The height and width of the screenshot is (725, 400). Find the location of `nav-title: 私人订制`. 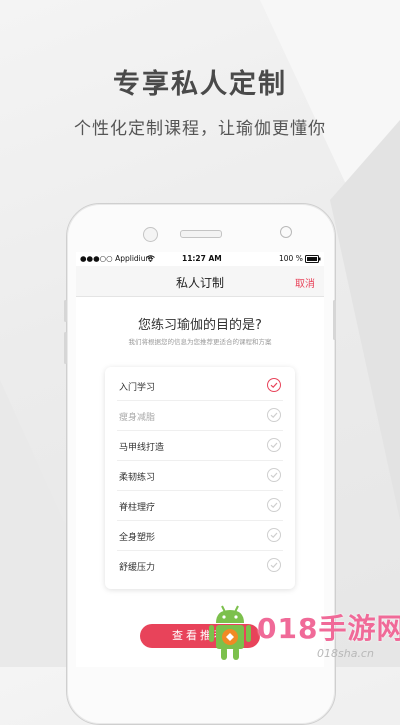

nav-title: 私人订制 is located at coordinates (199, 283).